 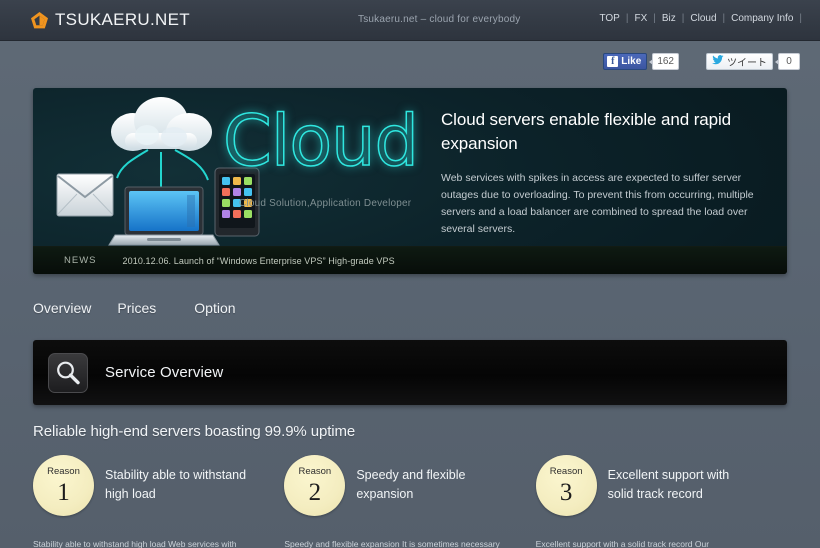 What do you see at coordinates (787, 61) in the screenshot?
I see `twitter-tweet-count: 0` at bounding box center [787, 61].